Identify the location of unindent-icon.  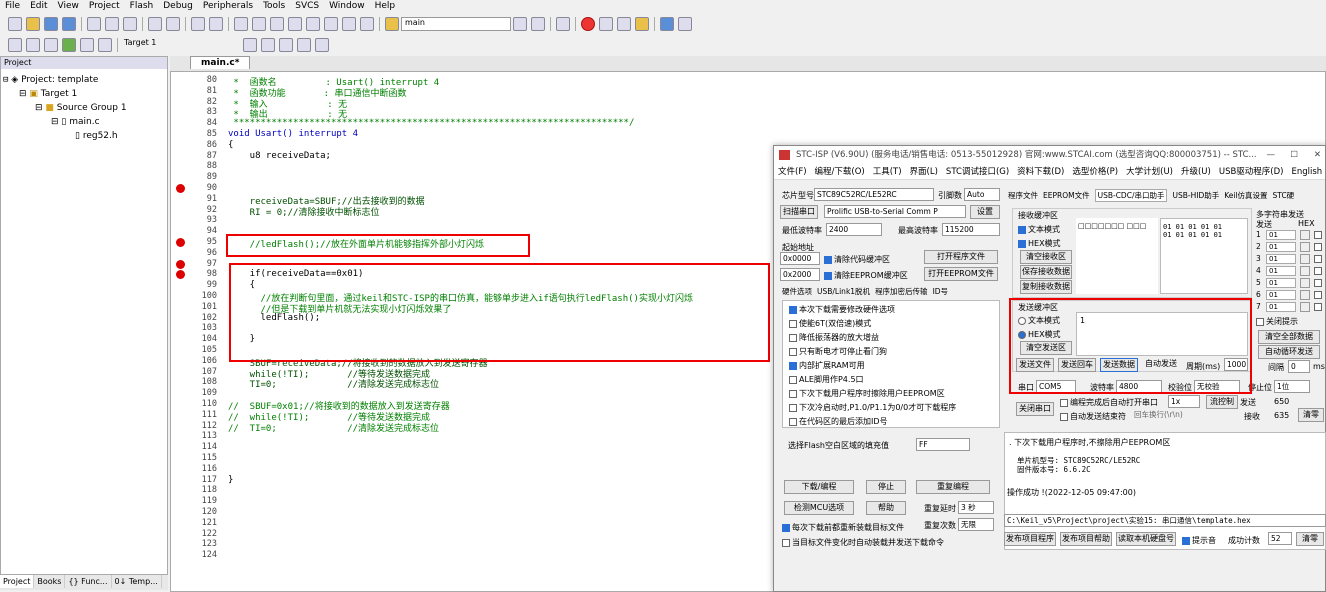
(331, 24).